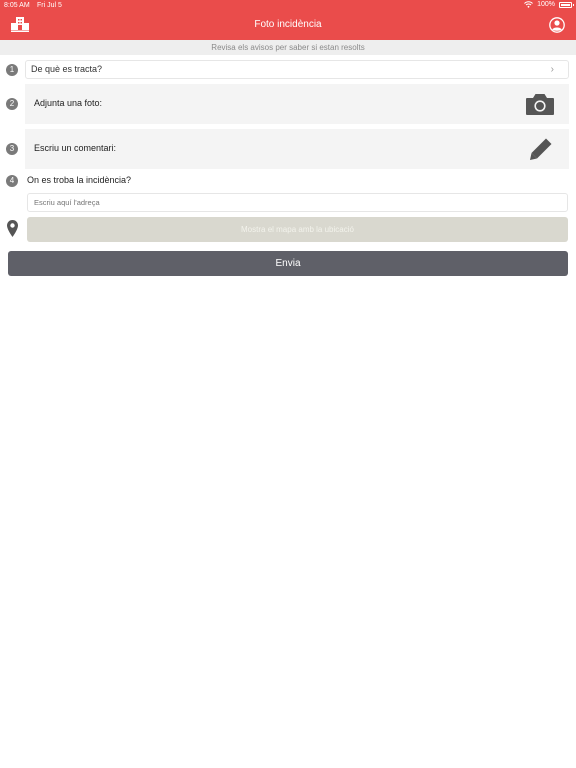 Image resolution: width=576 pixels, height=768 pixels. What do you see at coordinates (297, 104) in the screenshot?
I see `attach-photo-row: Adjunta una foto:` at bounding box center [297, 104].